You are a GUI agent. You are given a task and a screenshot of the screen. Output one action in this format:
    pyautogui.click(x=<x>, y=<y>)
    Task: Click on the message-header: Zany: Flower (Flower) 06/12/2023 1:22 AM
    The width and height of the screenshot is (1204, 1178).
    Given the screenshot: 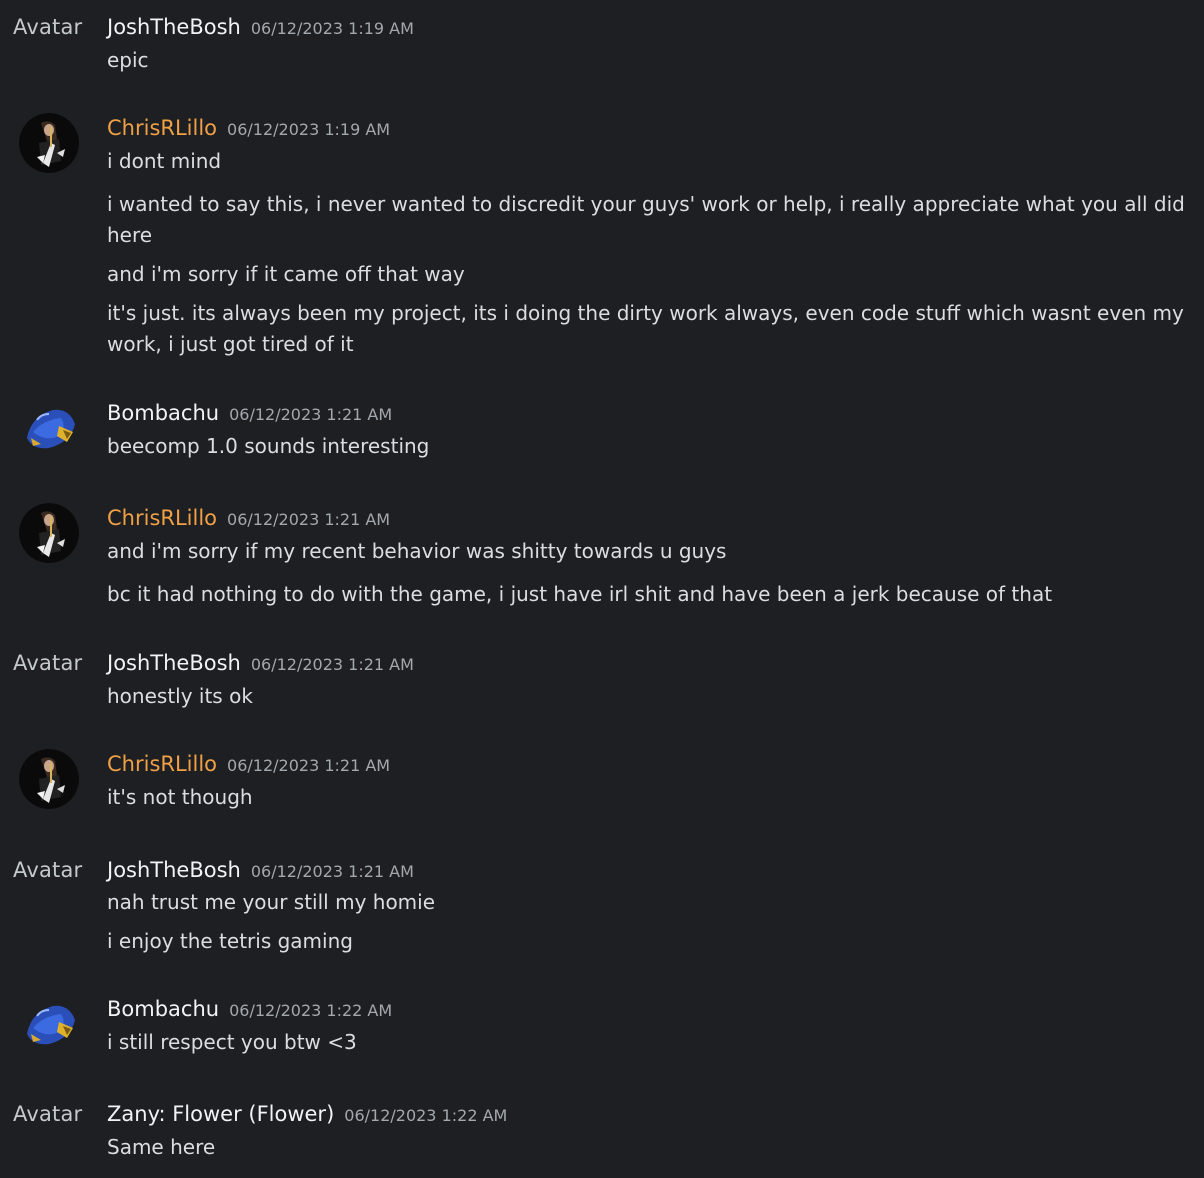 What is the action you would take?
    pyautogui.click(x=307, y=1114)
    